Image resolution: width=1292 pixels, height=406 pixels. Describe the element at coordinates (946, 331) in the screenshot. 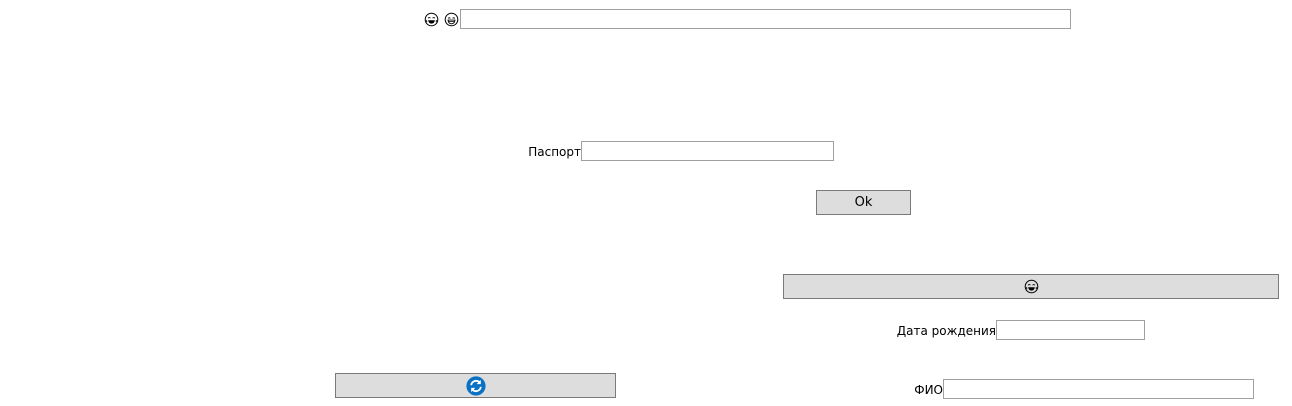

I see `birth-date-label: Дата рождения` at that location.